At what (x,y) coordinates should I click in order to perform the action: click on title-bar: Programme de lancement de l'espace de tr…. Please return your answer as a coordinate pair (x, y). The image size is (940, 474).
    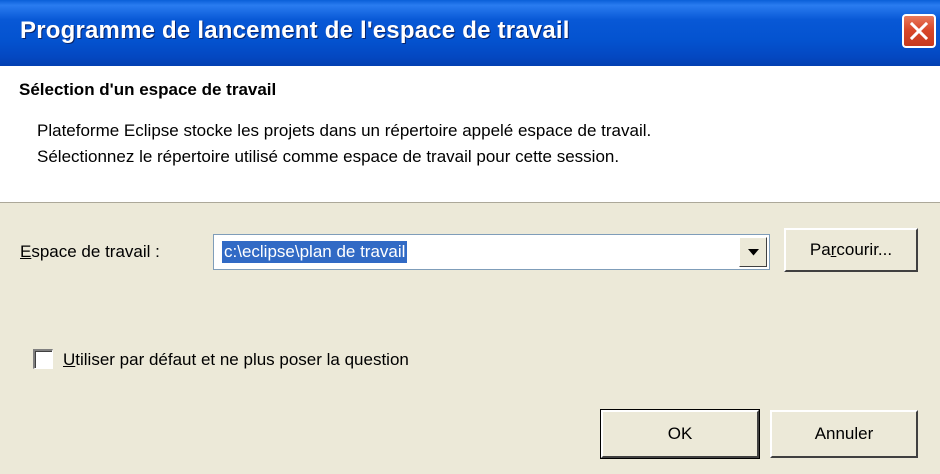
    Looking at the image, I should click on (470, 33).